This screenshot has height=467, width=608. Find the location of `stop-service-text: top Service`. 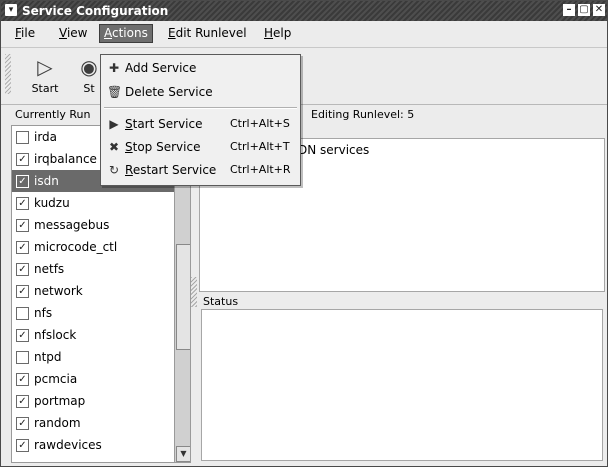

stop-service-text: top Service is located at coordinates (166, 147).